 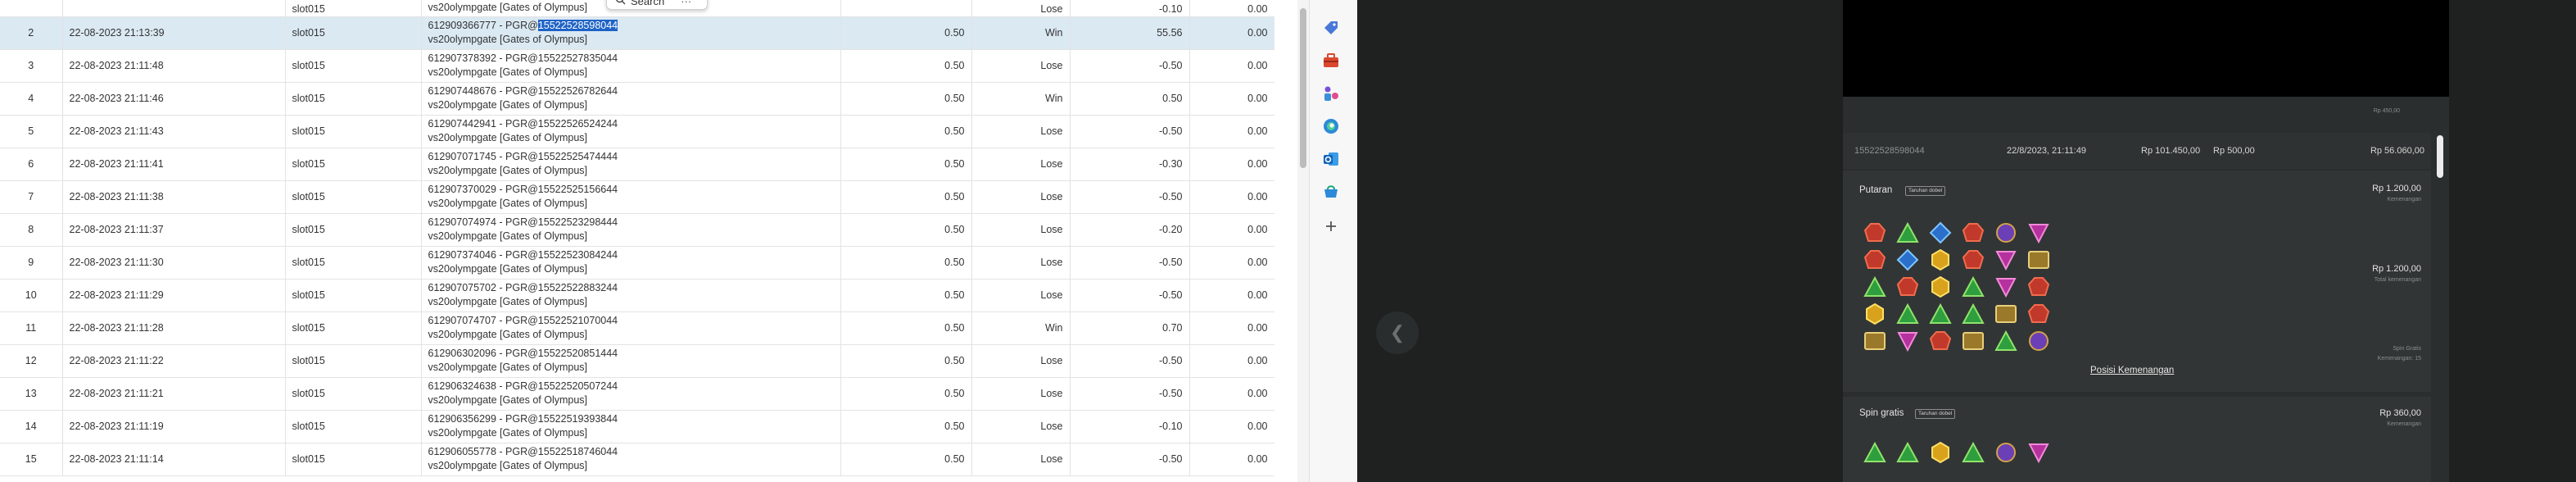 I want to click on panel-scrollbar, so click(x=2440, y=157).